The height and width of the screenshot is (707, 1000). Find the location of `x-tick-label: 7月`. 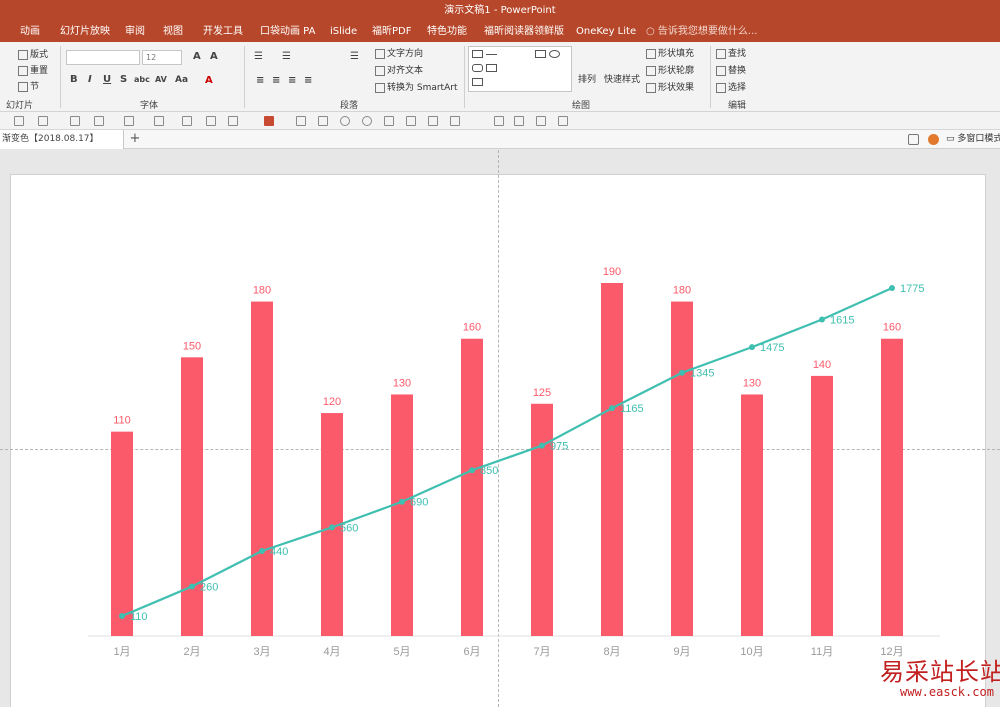

x-tick-label: 7月 is located at coordinates (541, 652).